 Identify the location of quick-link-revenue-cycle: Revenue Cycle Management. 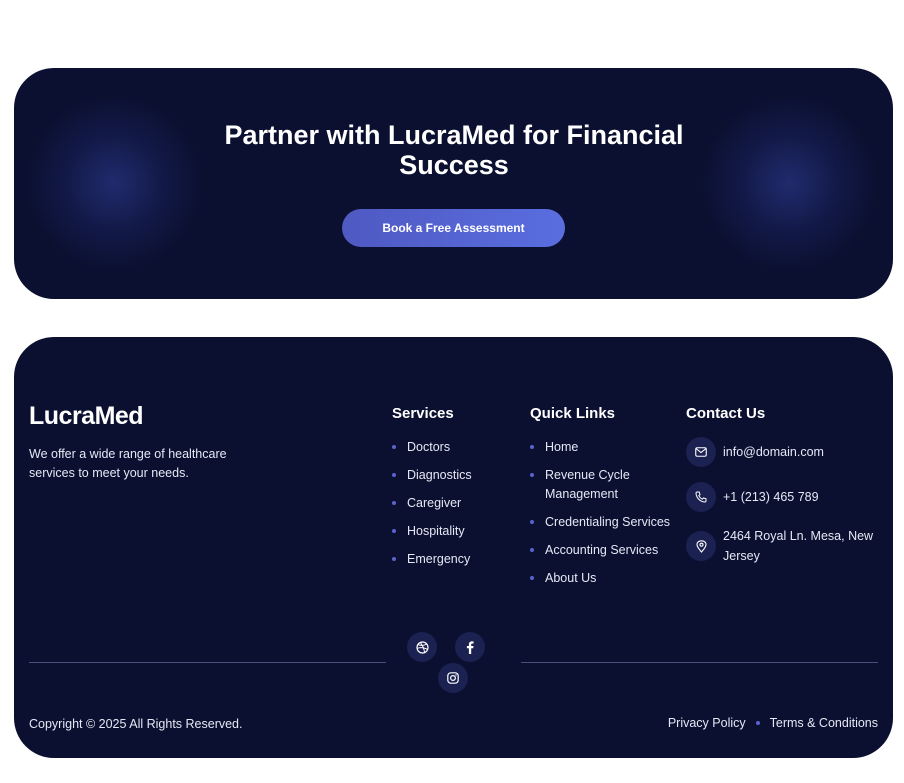
(605, 485).